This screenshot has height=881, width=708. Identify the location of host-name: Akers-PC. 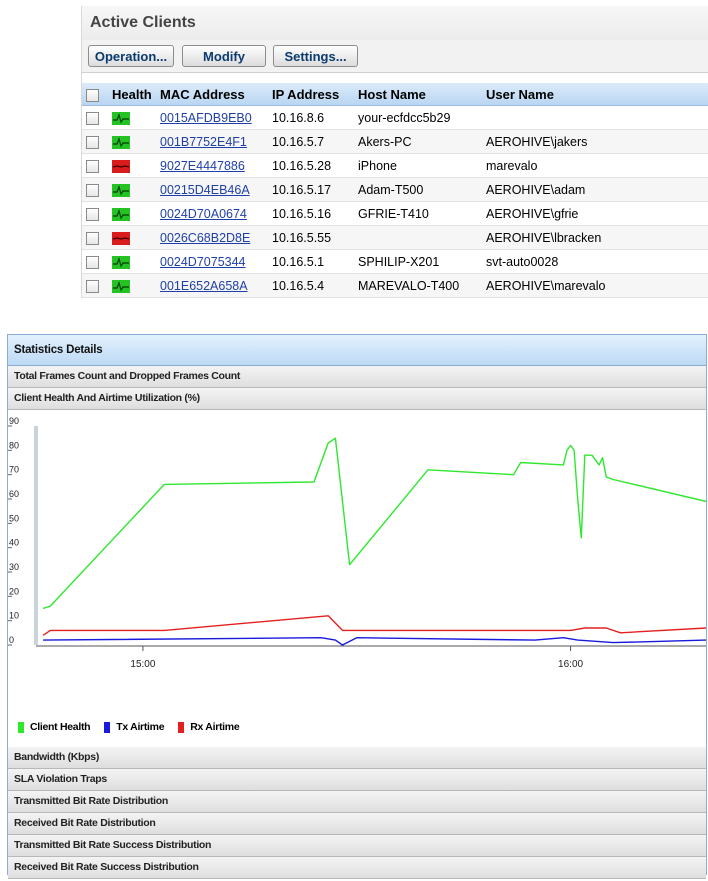
(385, 141).